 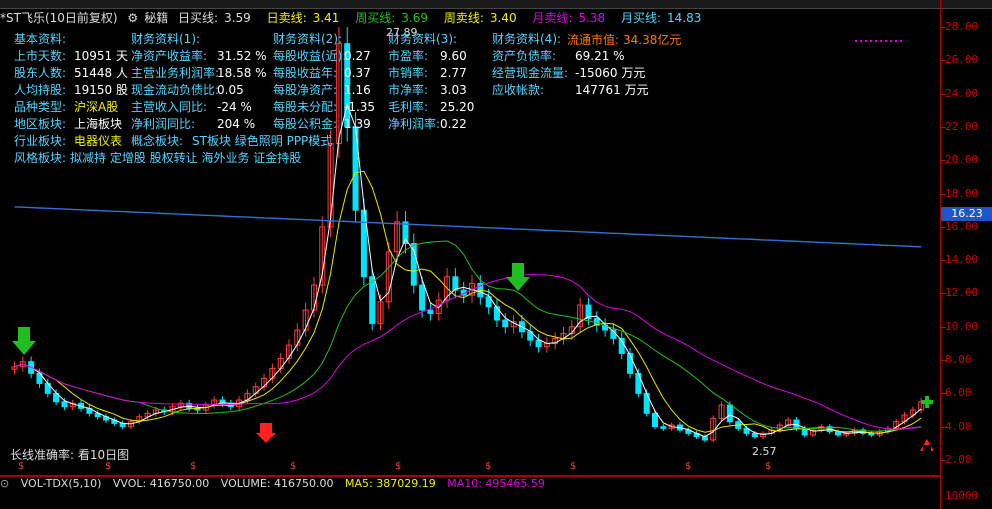 What do you see at coordinates (526, 38) in the screenshot?
I see `info-label: 财务资料(4):` at bounding box center [526, 38].